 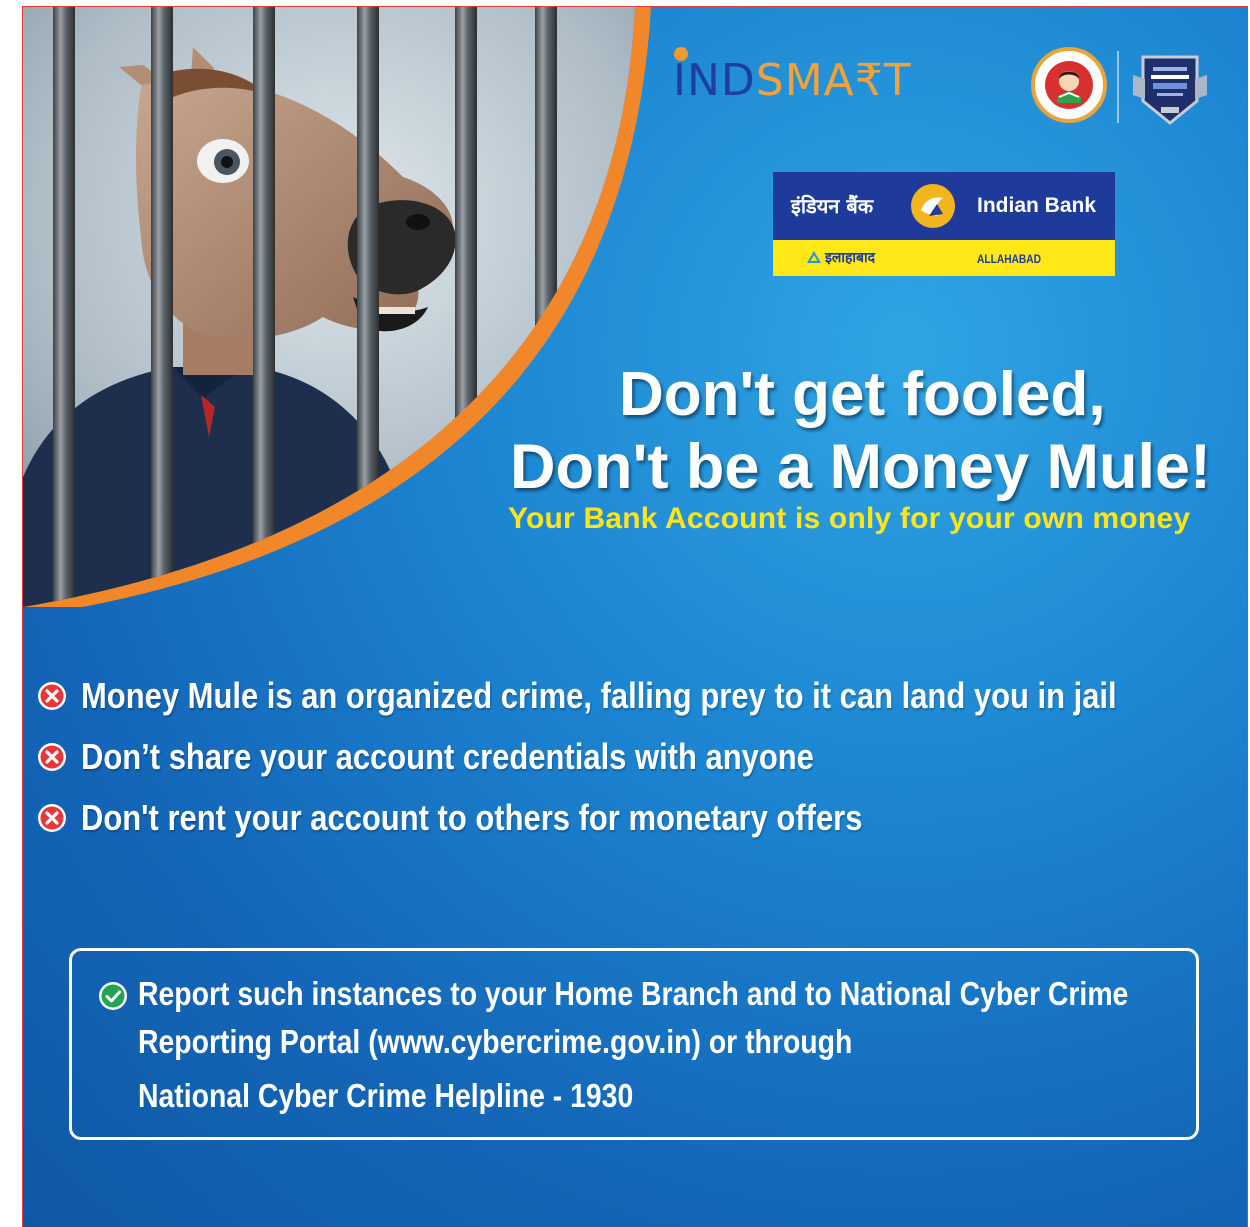 I want to click on bank-name-hindi: इंडियन बैंक, so click(x=832, y=206).